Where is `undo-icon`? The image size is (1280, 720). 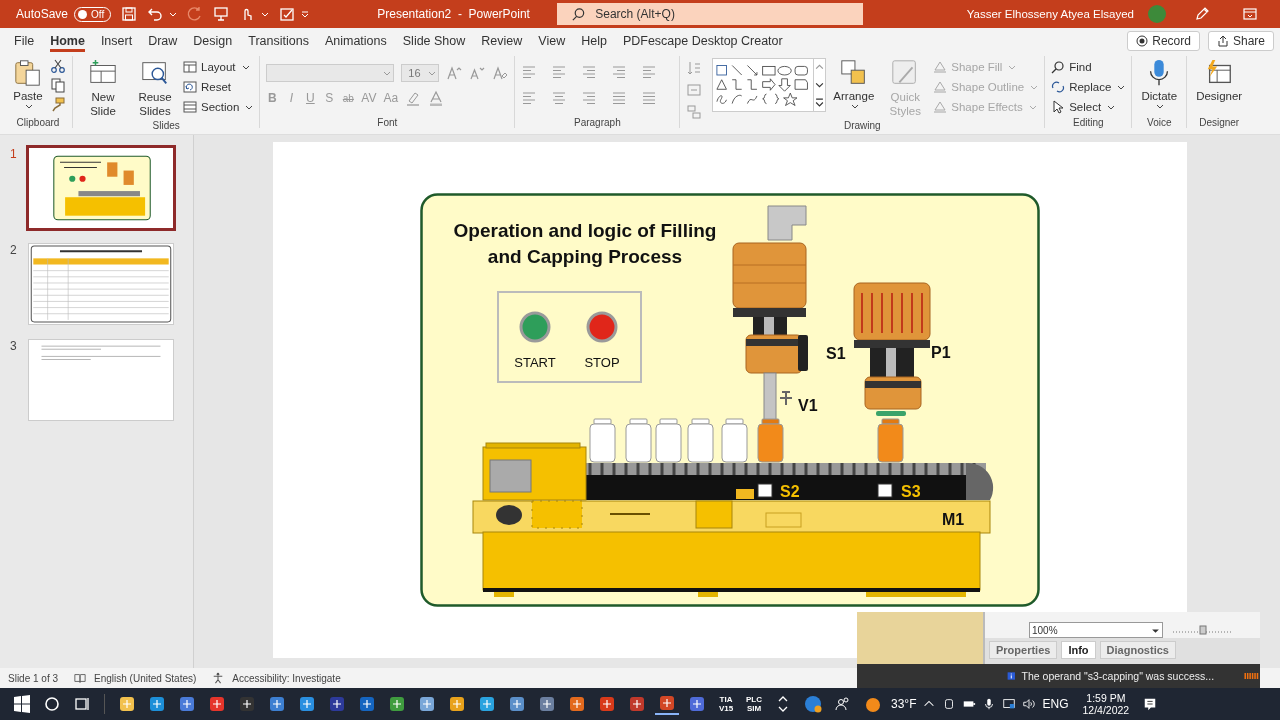
undo-icon is located at coordinates (155, 14).